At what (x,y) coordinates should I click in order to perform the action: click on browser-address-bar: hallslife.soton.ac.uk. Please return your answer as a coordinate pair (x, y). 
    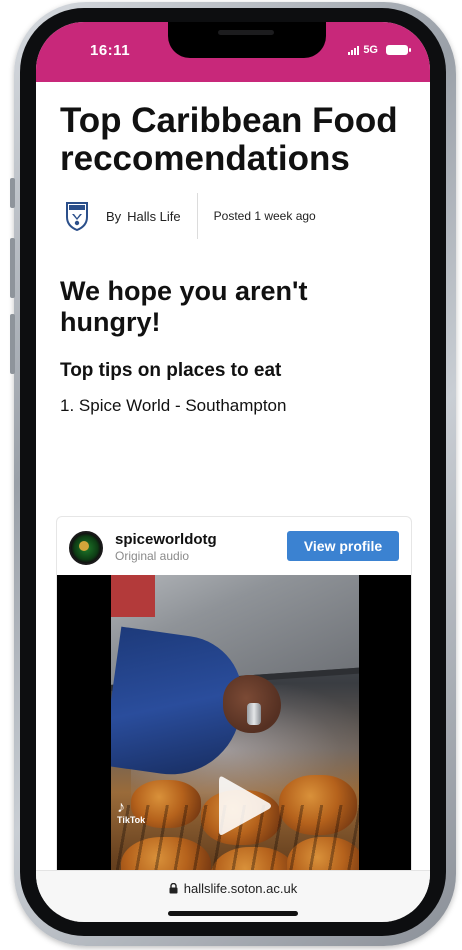
    Looking at the image, I should click on (233, 896).